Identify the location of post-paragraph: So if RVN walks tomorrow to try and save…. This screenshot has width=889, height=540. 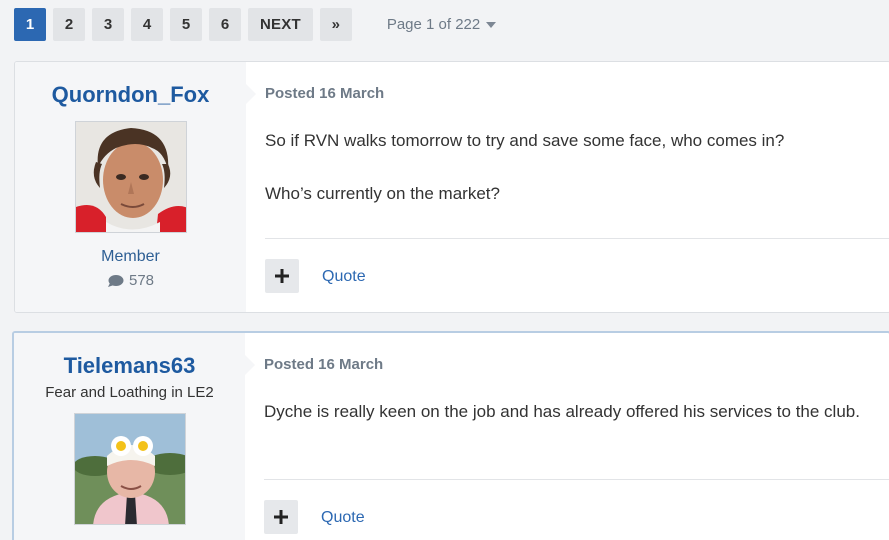
(525, 140).